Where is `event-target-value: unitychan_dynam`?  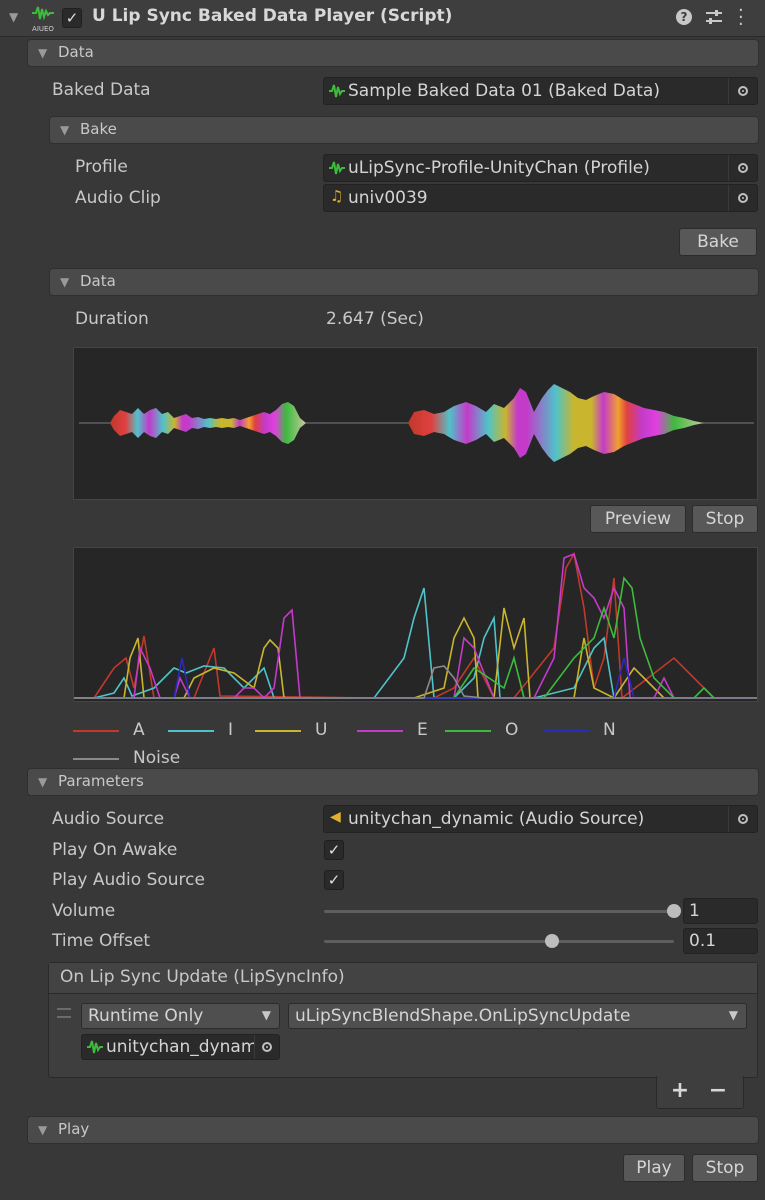 event-target-value: unitychan_dynam is located at coordinates (182, 1047).